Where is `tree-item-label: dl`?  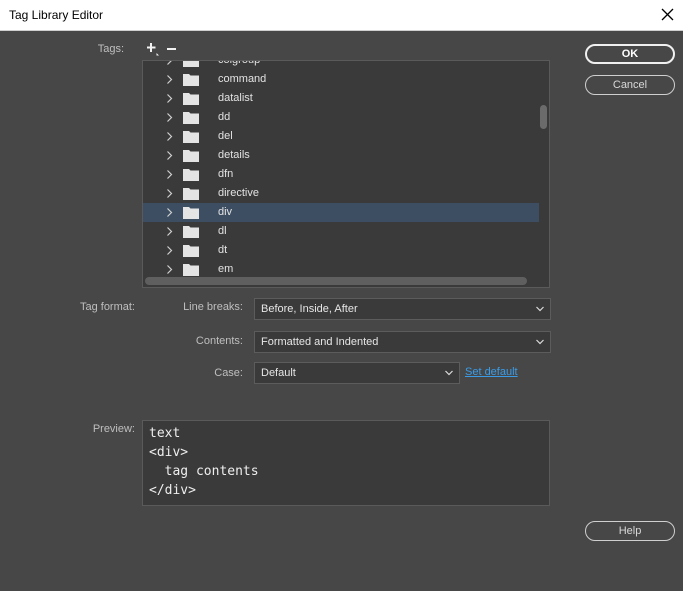 tree-item-label: dl is located at coordinates (222, 231).